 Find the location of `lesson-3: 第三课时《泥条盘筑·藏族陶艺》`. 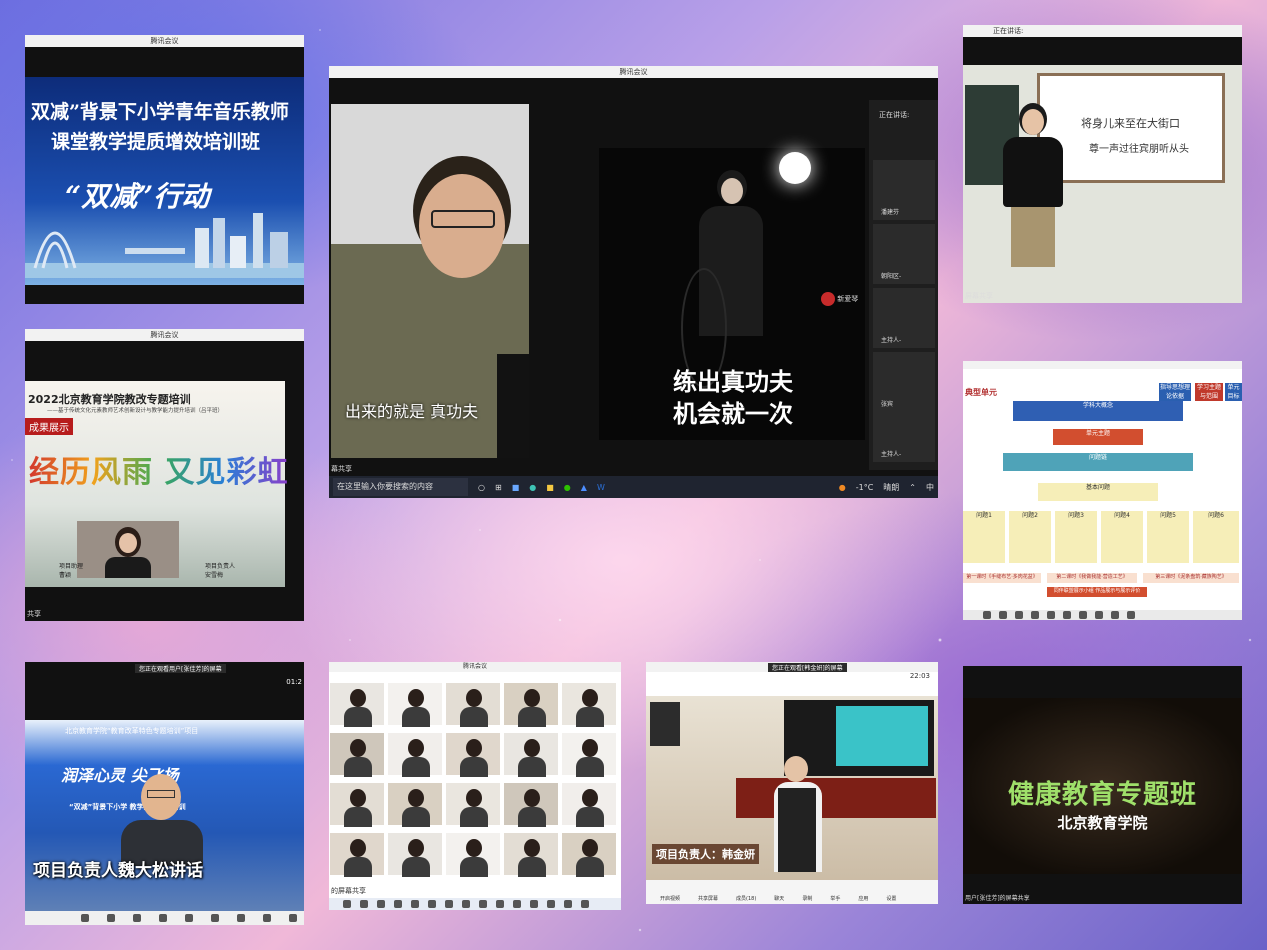

lesson-3: 第三课时《泥条盘筑·藏族陶艺》 is located at coordinates (1191, 578).